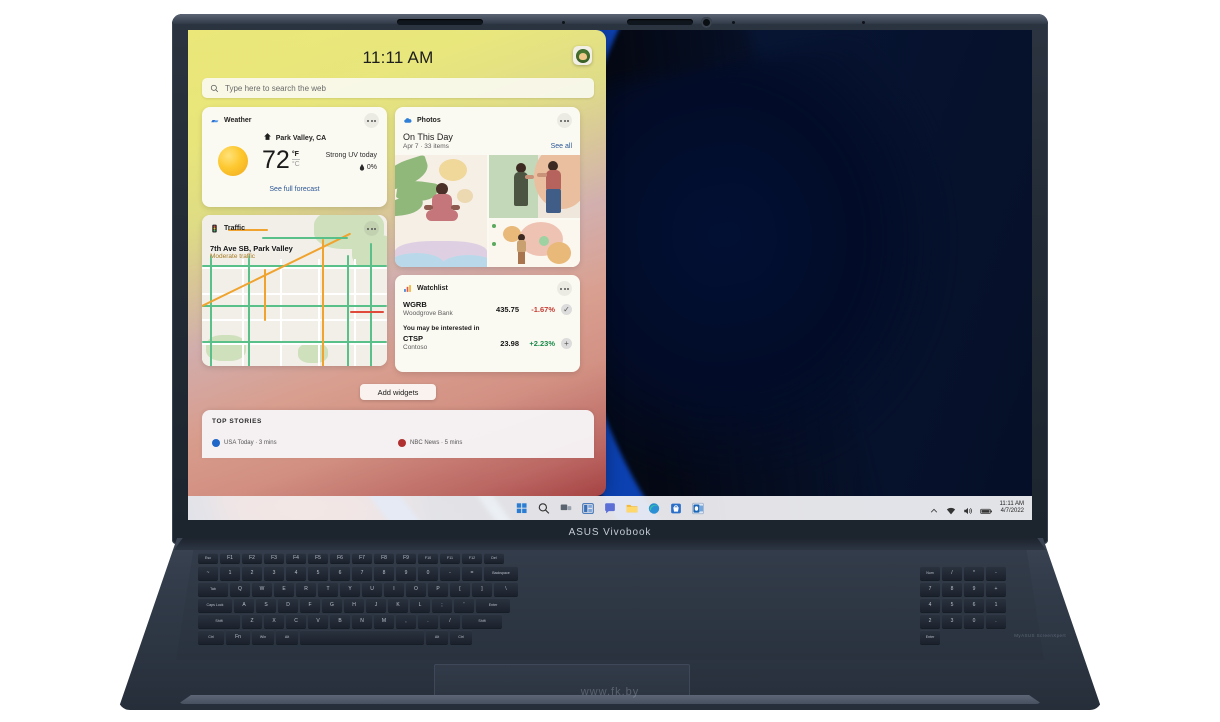 Image resolution: width=1220 pixels, height=722 pixels. Describe the element at coordinates (296, 558) in the screenshot. I see `key-f4: F4` at that location.